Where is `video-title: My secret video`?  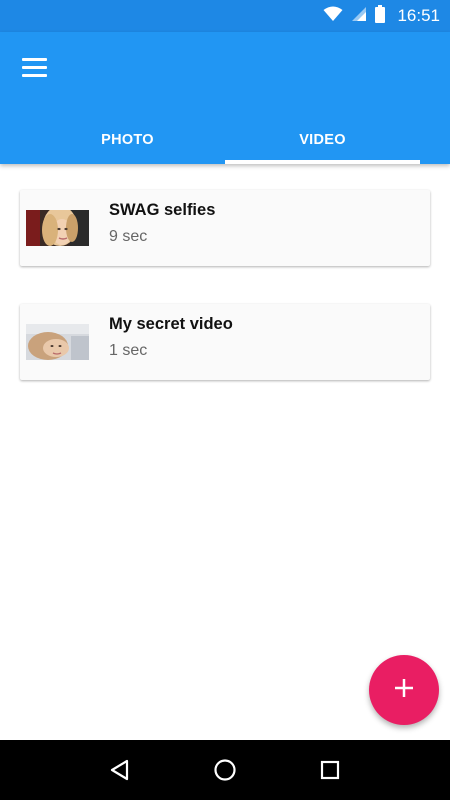 video-title: My secret video is located at coordinates (171, 324).